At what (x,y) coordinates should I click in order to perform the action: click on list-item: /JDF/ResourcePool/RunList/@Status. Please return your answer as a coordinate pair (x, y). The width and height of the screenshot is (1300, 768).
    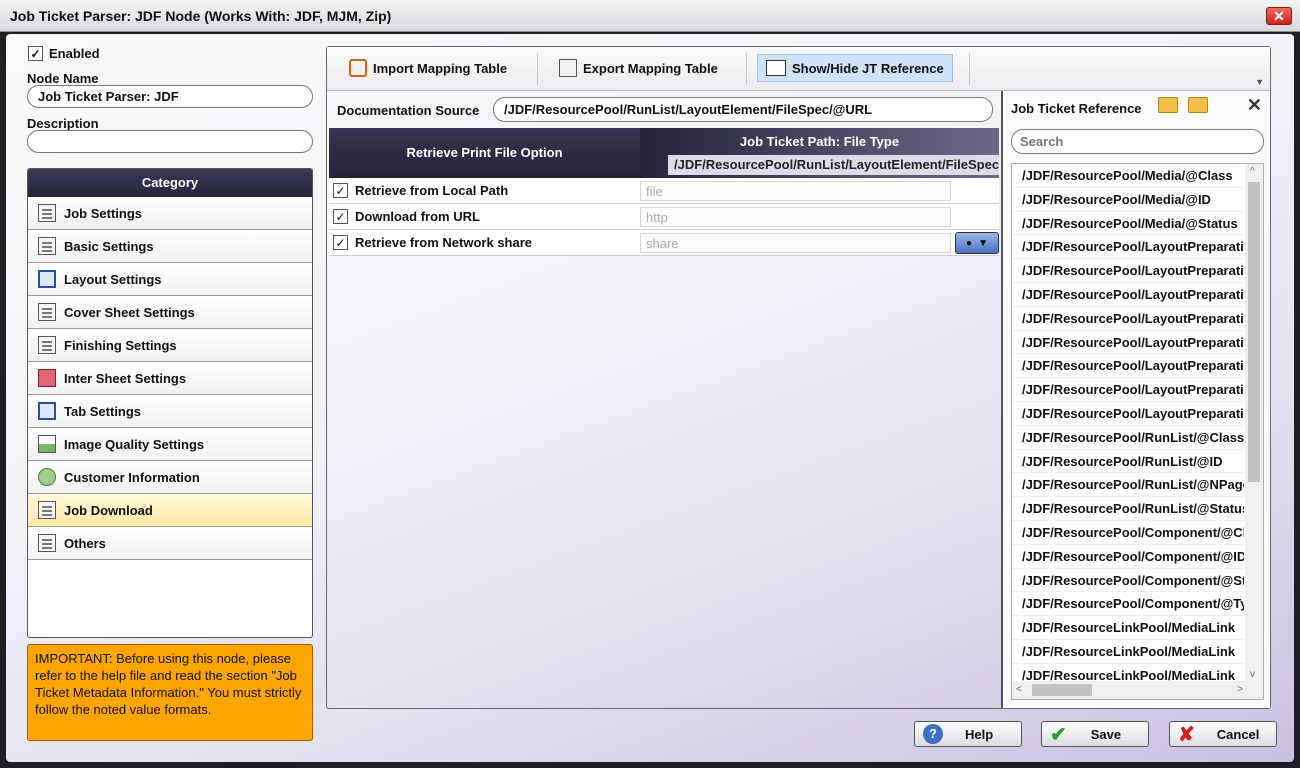
    Looking at the image, I should click on (1128, 509).